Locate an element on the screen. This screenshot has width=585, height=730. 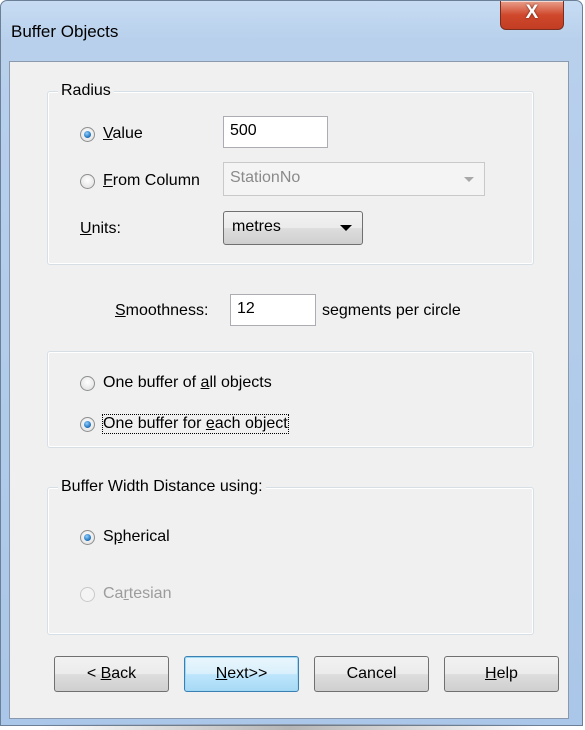
radio-spherical-label: Spherical is located at coordinates (136, 536).